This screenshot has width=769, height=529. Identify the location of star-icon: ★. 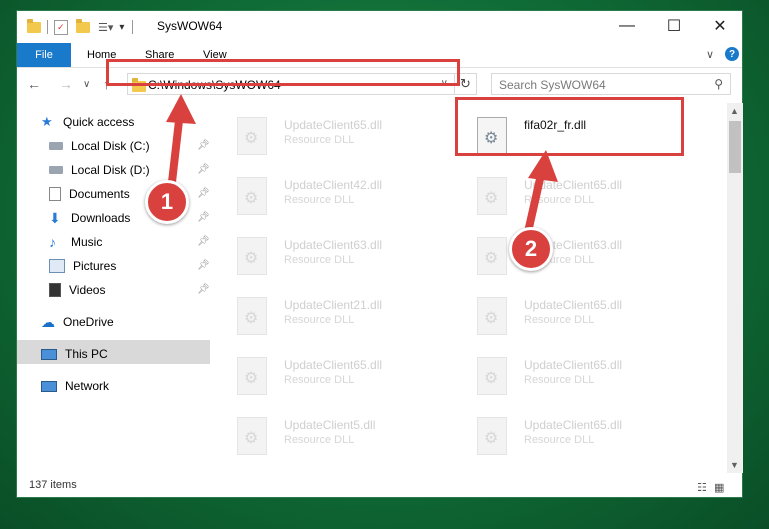
(47, 121).